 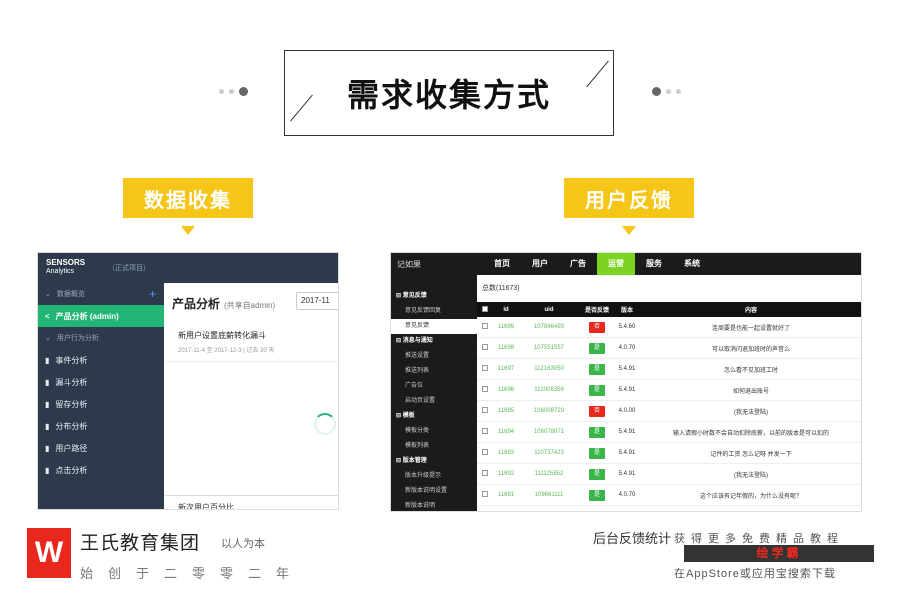 What do you see at coordinates (434, 296) in the screenshot?
I see `admin-sidebar-item: ⊟ 意见反馈` at bounding box center [434, 296].